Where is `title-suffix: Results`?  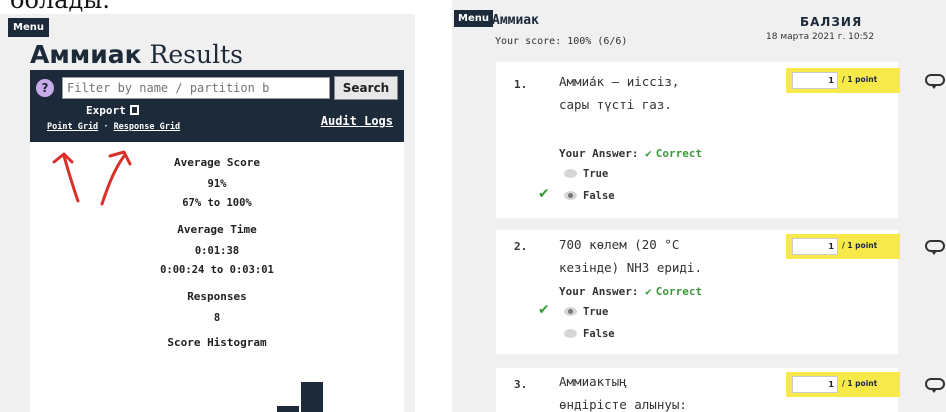 title-suffix: Results is located at coordinates (196, 54).